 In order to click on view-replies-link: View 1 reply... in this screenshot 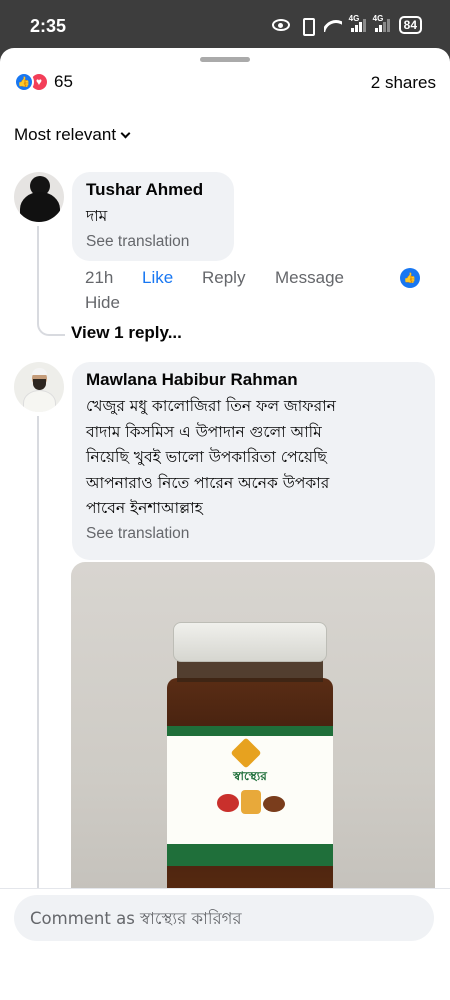, I will do `click(126, 333)`.